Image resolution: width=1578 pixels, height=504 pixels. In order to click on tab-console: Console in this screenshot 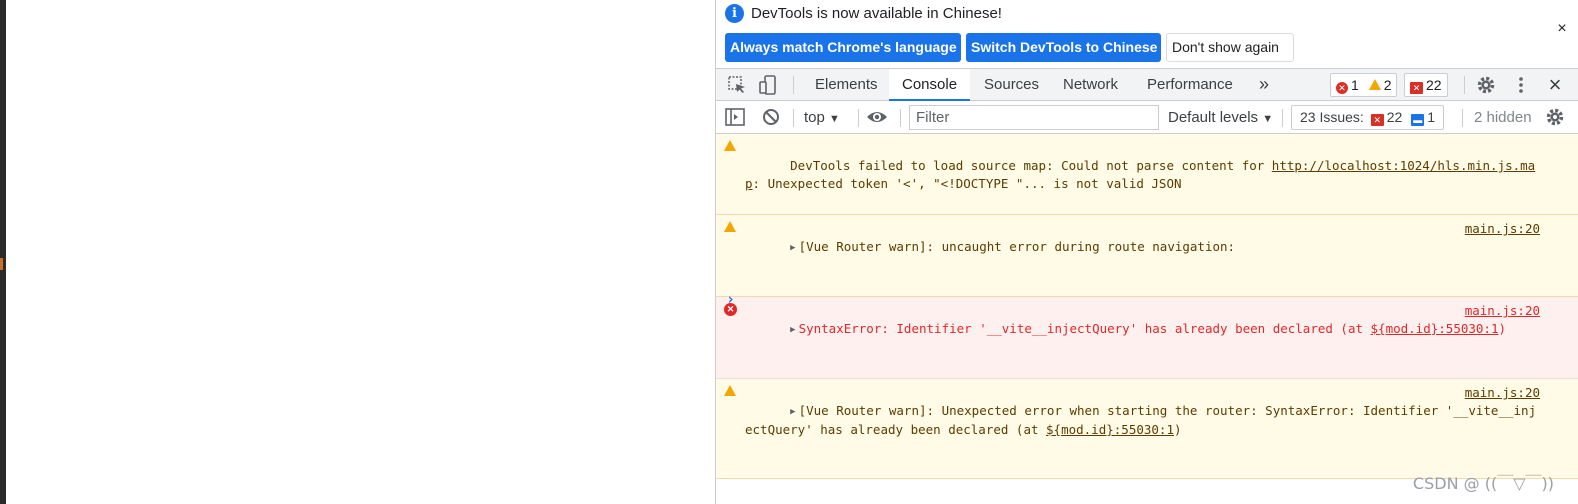, I will do `click(930, 85)`.